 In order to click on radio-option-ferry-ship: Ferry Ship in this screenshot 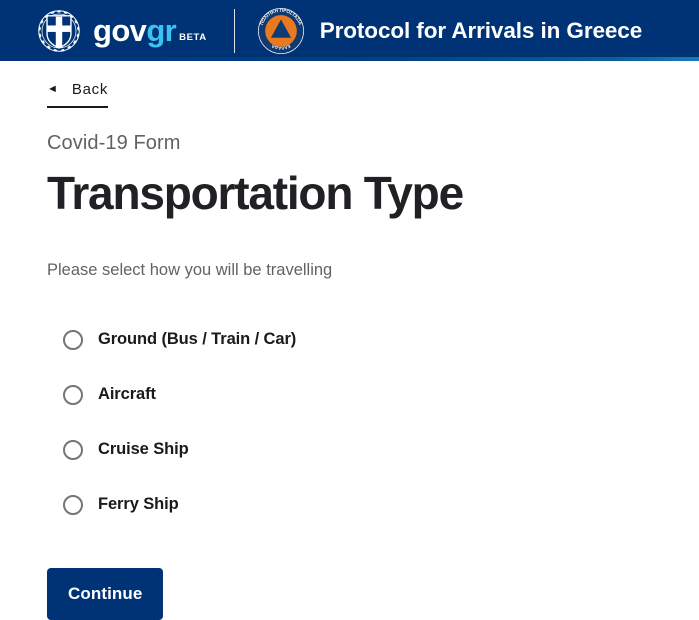, I will do `click(349, 504)`.